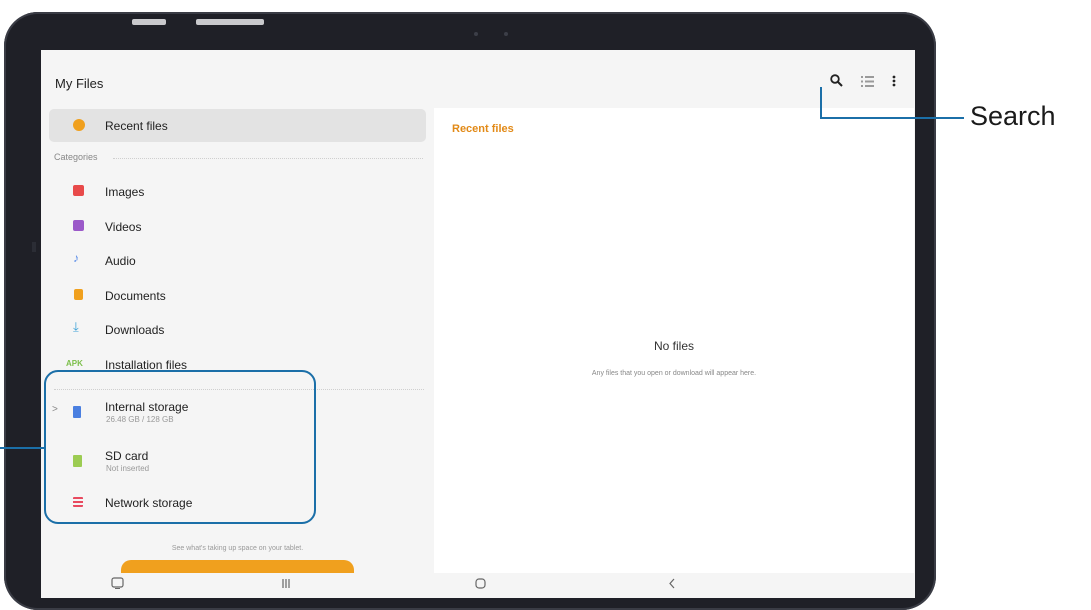 This screenshot has width=1091, height=610. Describe the element at coordinates (117, 584) in the screenshot. I see `screenshot-icon` at that location.